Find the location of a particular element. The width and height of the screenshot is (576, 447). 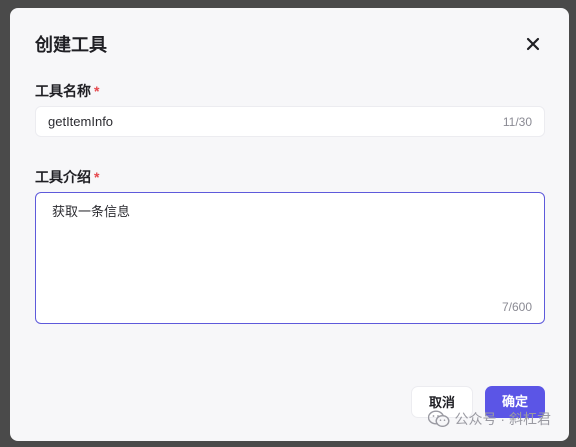

tool-description-value: 获取一条信息 is located at coordinates (91, 211).